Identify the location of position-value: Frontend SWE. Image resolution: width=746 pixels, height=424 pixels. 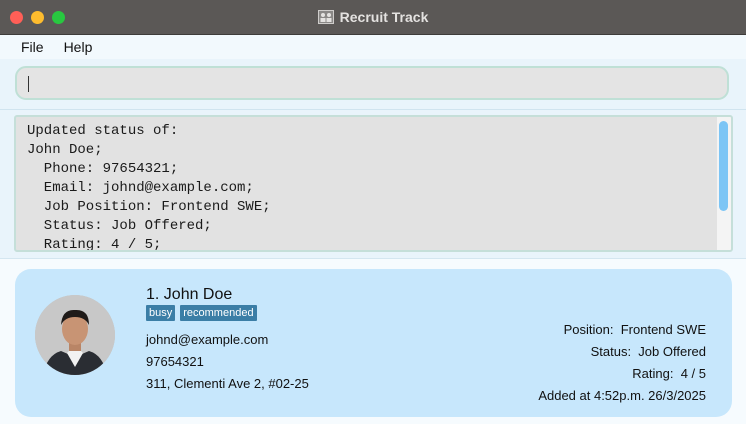
(663, 329).